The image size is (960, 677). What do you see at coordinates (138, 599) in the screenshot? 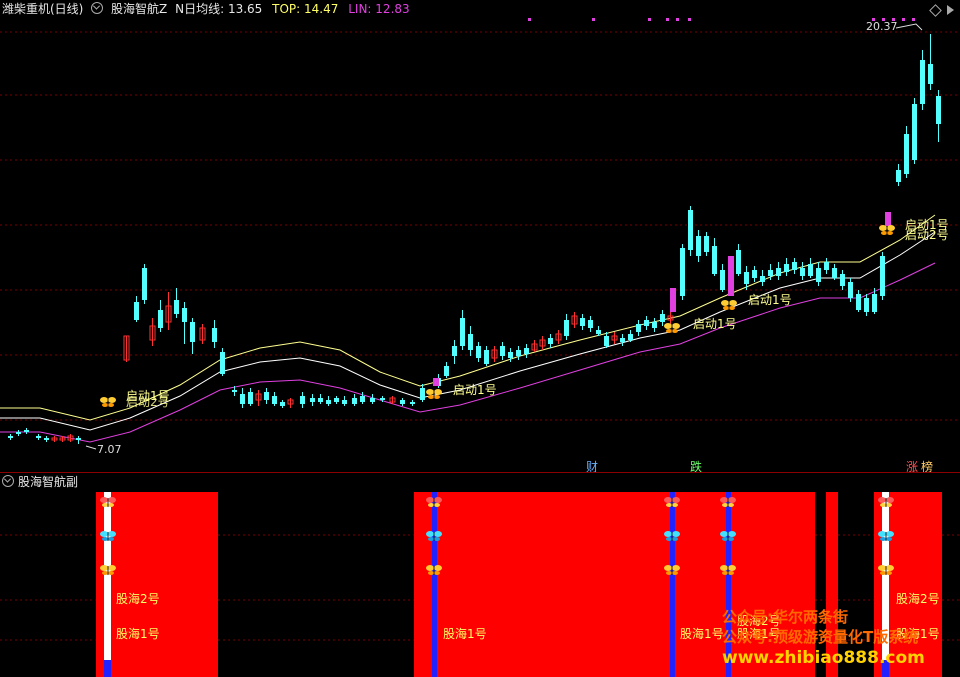
I see `sub-label-gh2-a: 股海2号` at bounding box center [138, 599].